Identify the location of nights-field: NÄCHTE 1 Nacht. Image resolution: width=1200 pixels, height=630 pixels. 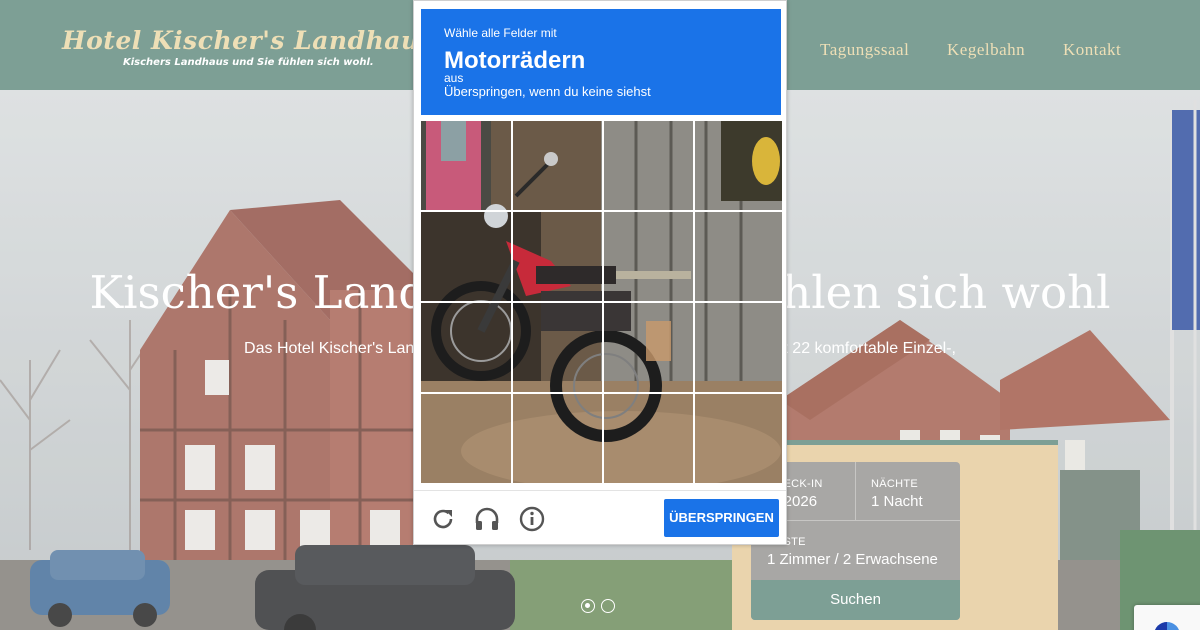
(897, 494).